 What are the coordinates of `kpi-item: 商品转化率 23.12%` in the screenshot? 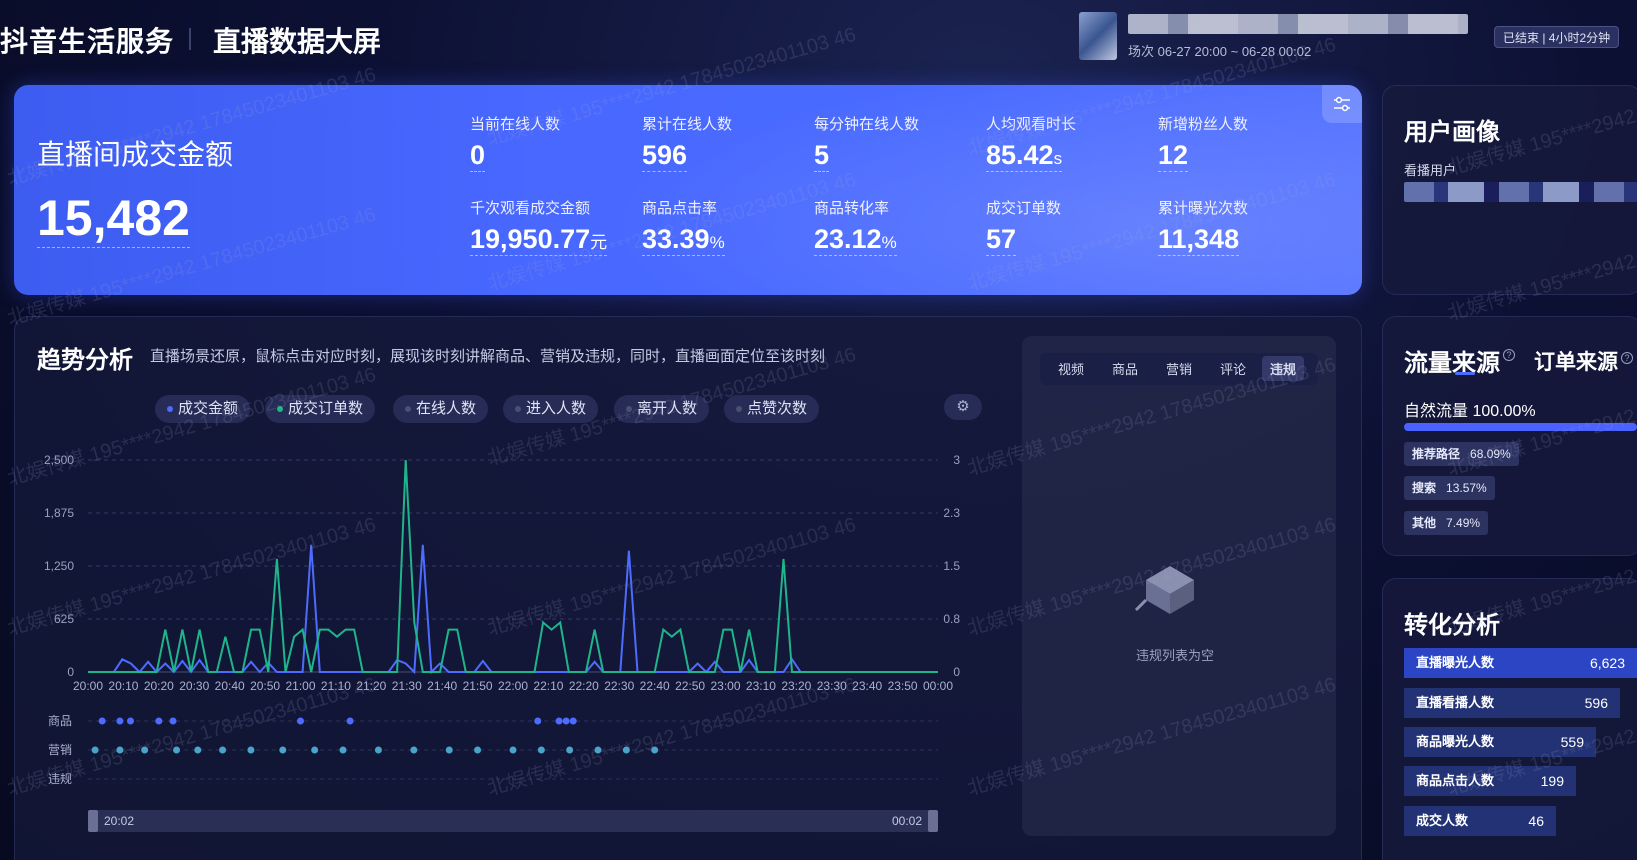 It's located at (855, 226).